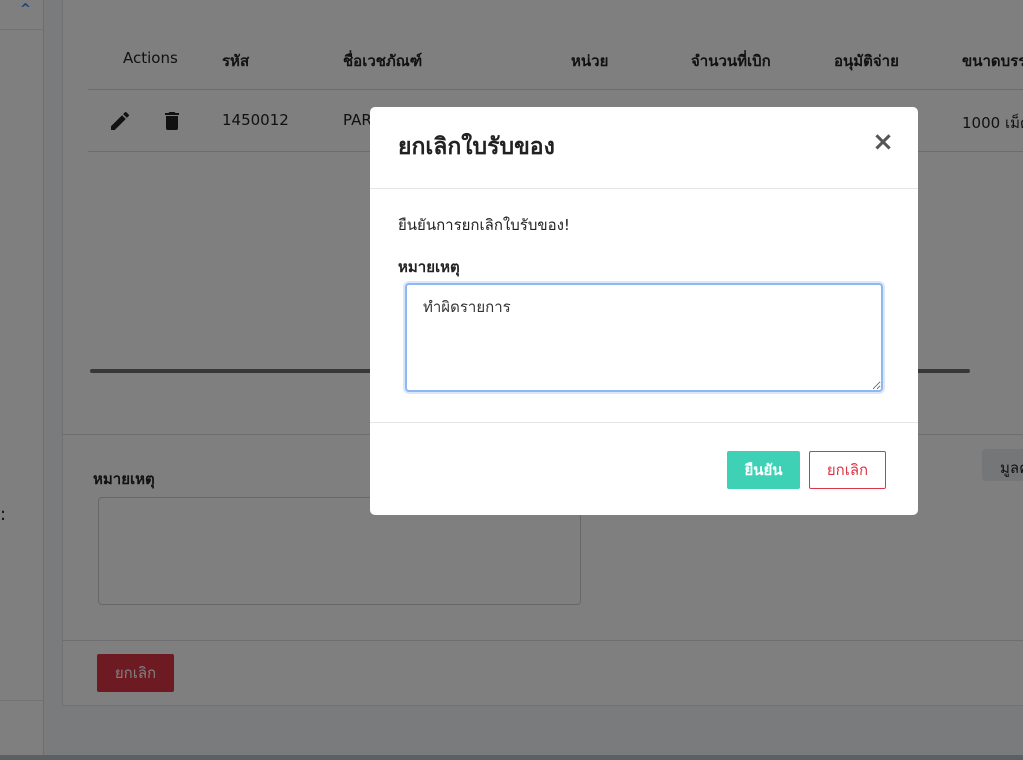 This screenshot has width=1023, height=760. I want to click on modal-title: ยกเลิกใบรับของ, so click(476, 147).